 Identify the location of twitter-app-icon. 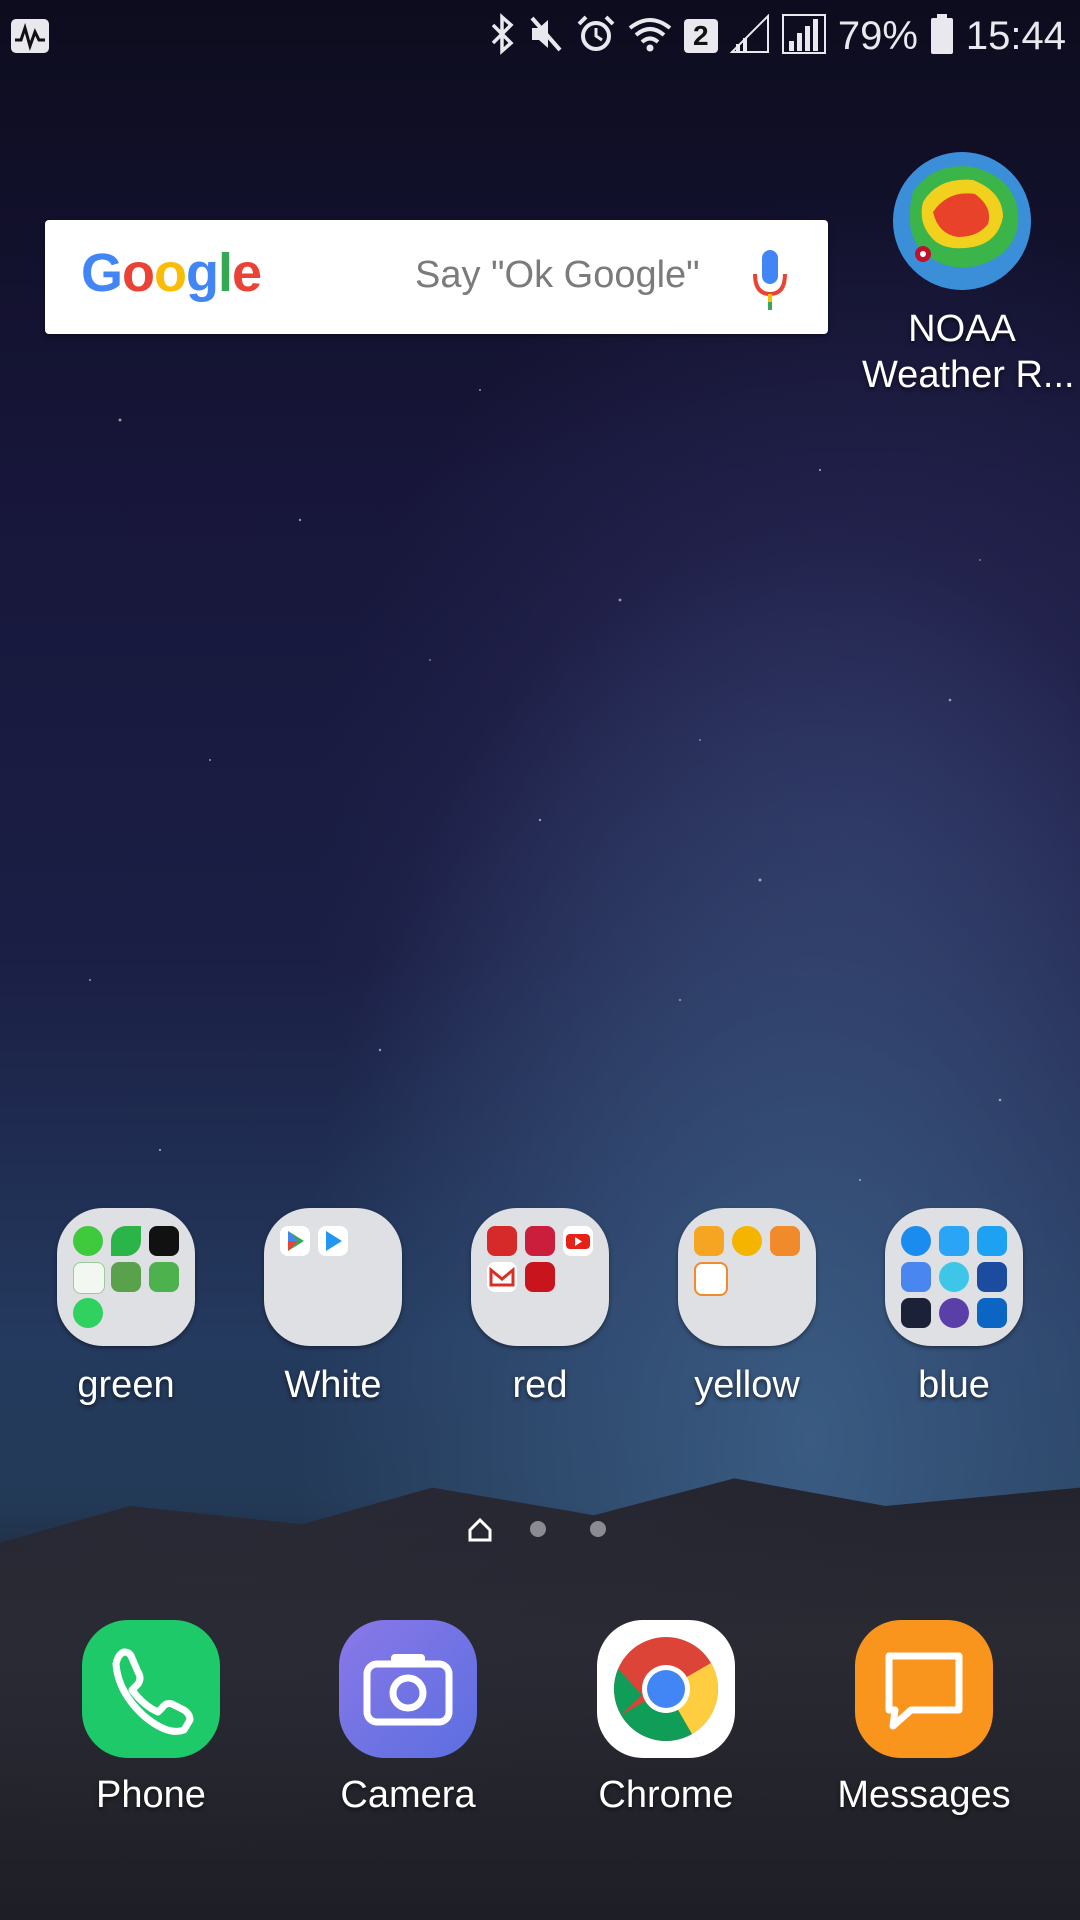
(992, 1241).